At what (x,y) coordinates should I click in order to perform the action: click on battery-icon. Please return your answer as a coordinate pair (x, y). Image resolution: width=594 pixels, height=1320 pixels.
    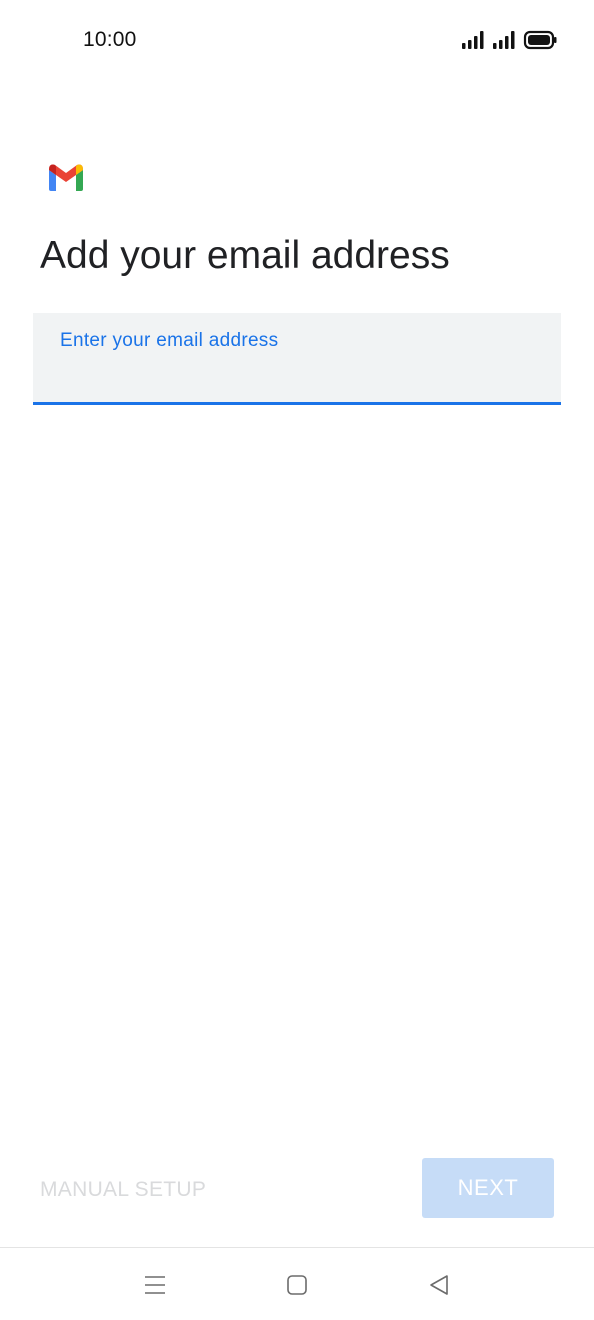
    Looking at the image, I should click on (540, 40).